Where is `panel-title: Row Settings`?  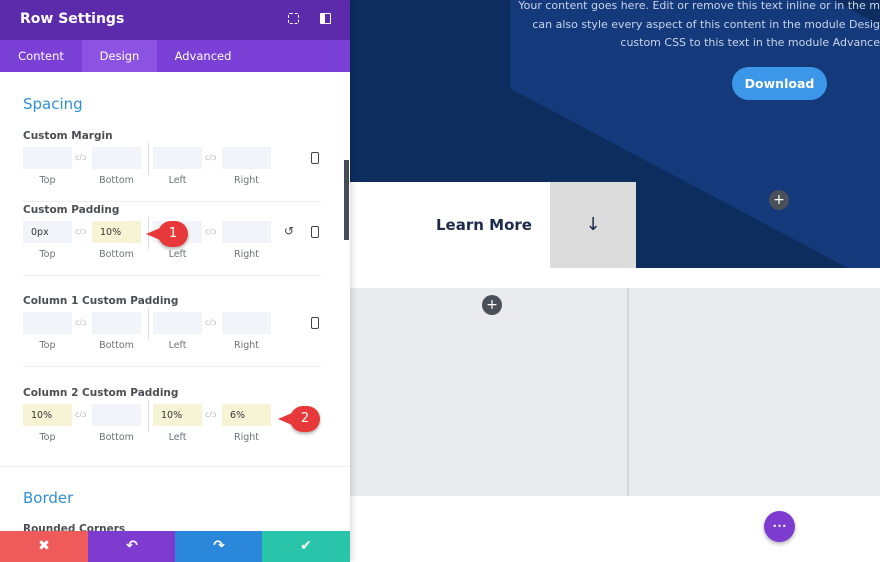
panel-title: Row Settings is located at coordinates (72, 19).